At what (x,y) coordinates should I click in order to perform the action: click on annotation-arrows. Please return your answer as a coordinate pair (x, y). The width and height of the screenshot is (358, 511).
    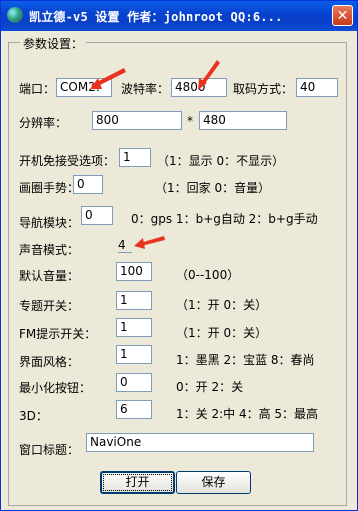
    Looking at the image, I should click on (155, 154).